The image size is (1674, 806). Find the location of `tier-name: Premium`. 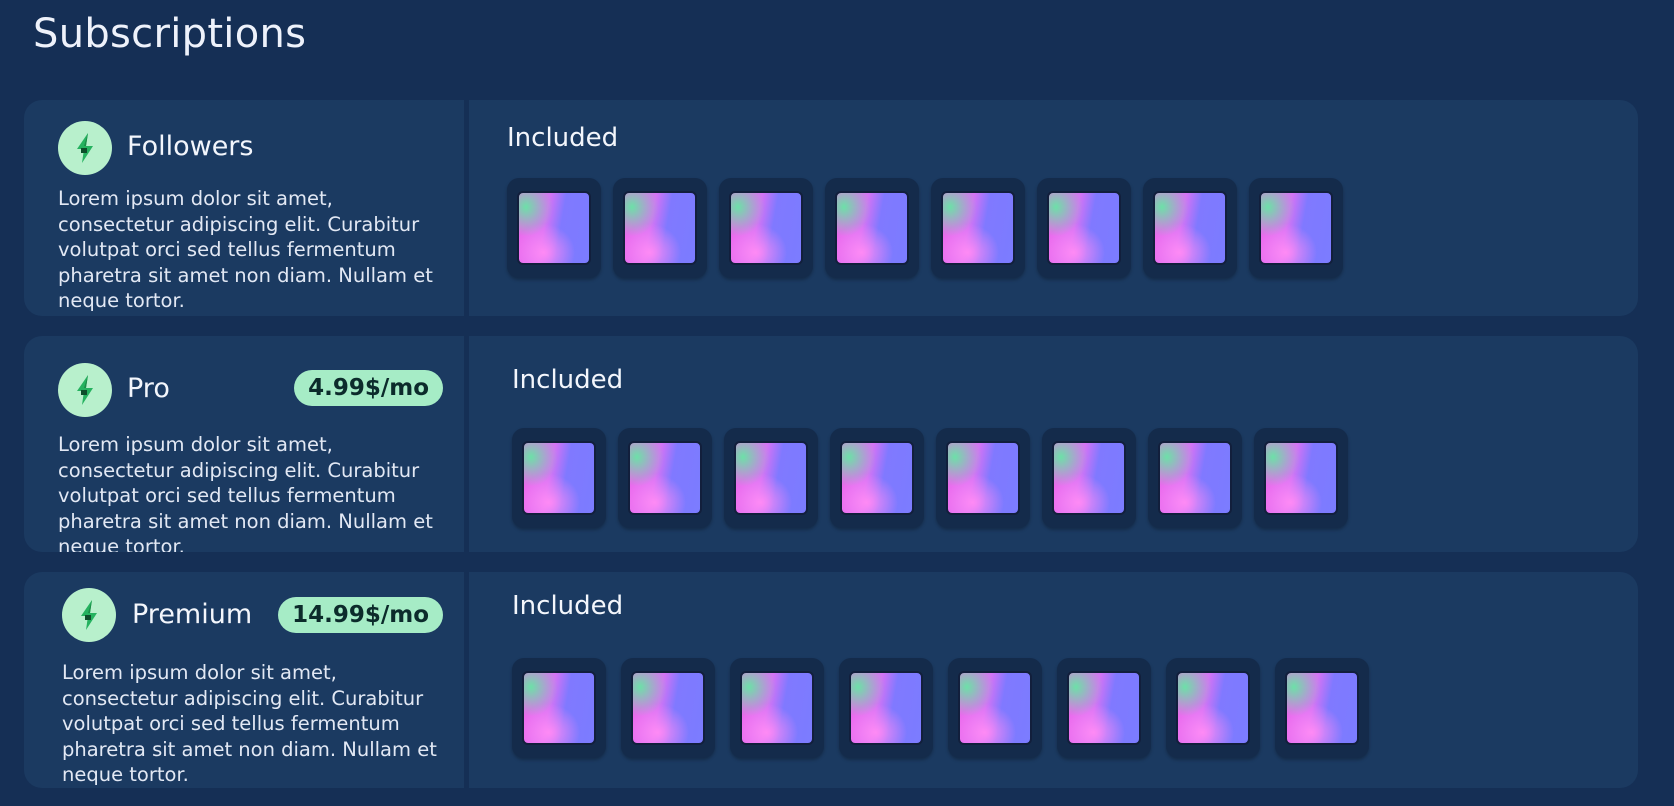

tier-name: Premium is located at coordinates (192, 614).